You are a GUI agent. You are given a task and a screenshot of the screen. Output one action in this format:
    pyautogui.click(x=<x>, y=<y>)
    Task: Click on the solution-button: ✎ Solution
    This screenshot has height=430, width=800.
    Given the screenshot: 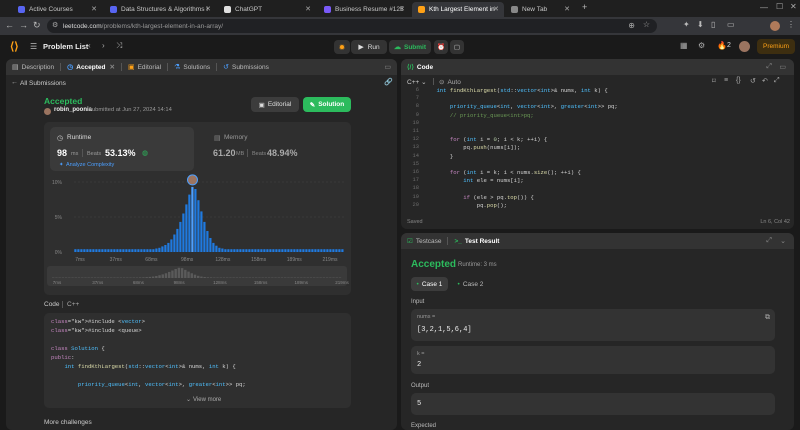 What is the action you would take?
    pyautogui.click(x=327, y=104)
    